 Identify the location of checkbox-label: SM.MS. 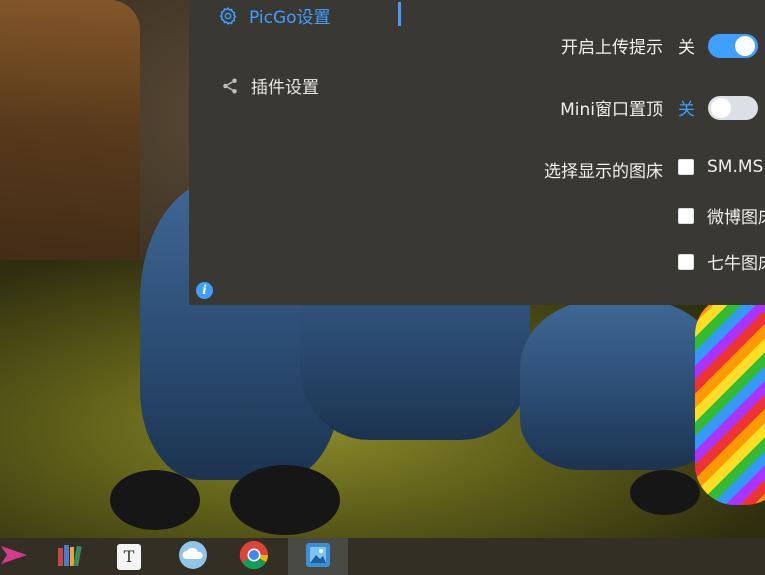
(735, 167).